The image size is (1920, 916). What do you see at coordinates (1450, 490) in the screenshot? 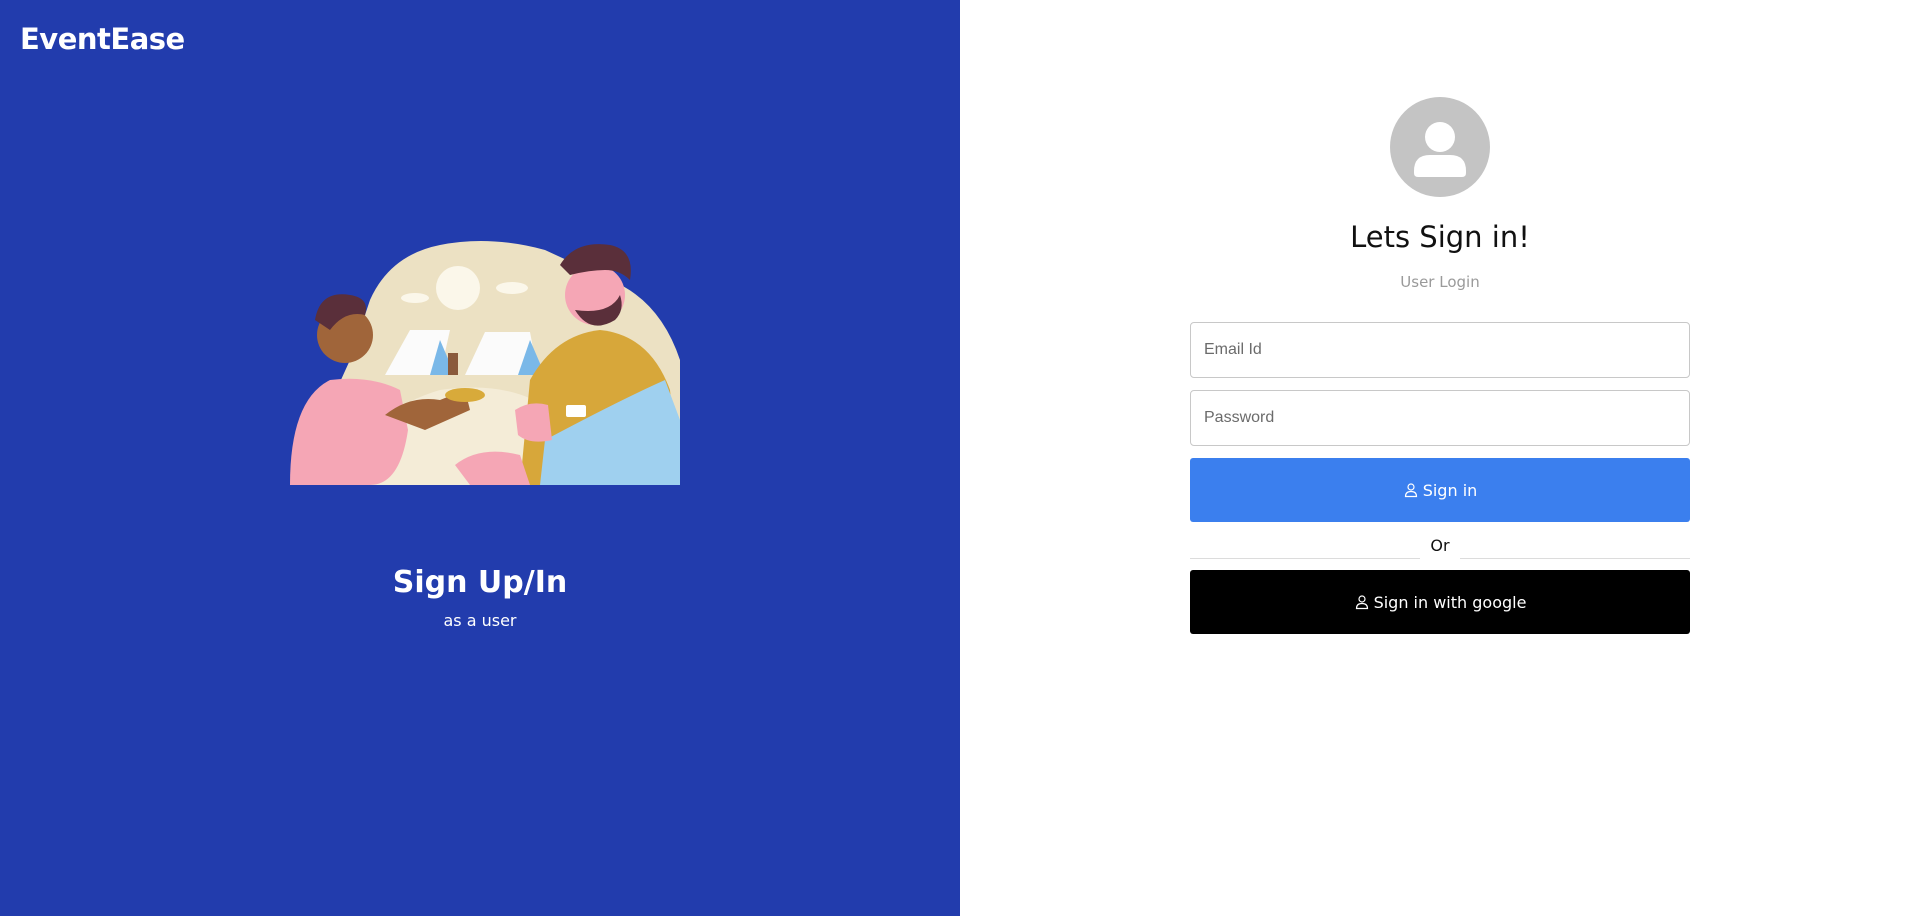
I see `sign-in-label: Sign in` at bounding box center [1450, 490].